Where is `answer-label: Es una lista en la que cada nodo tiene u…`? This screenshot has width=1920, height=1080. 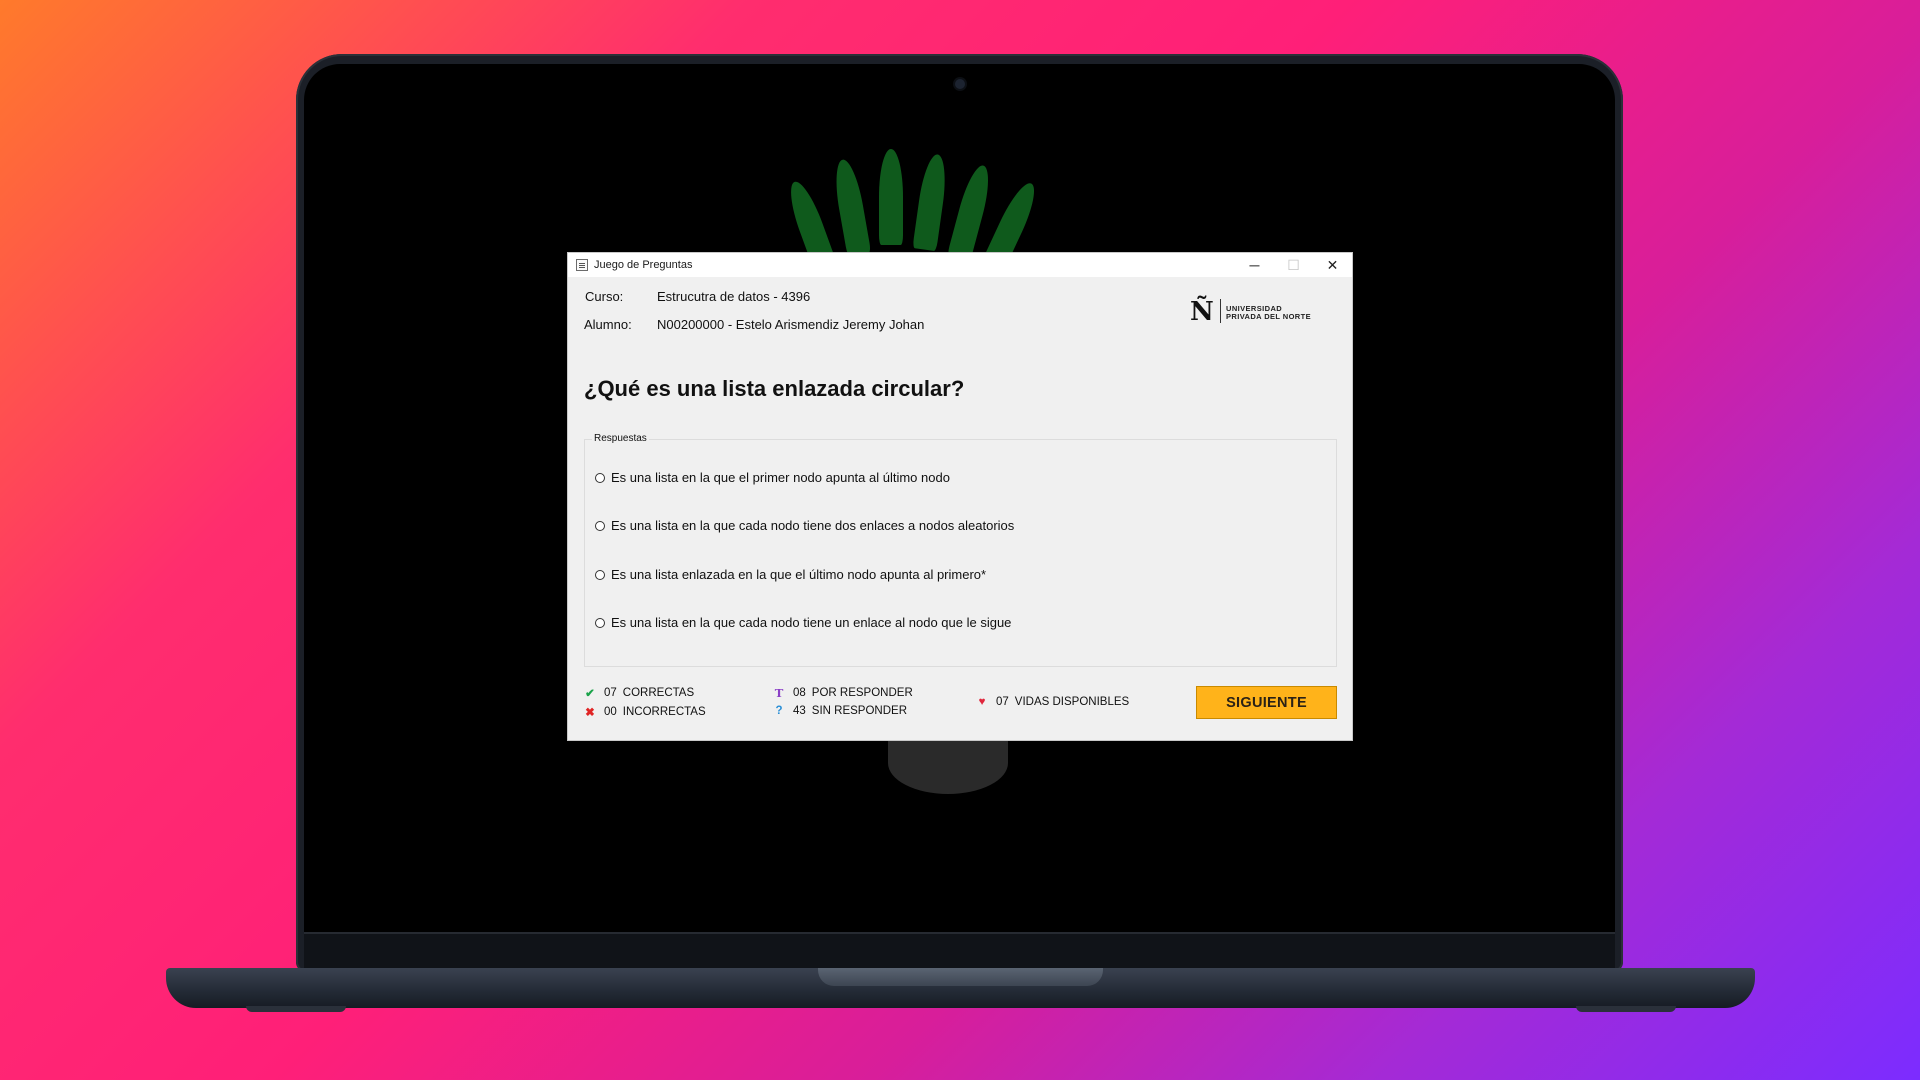 answer-label: Es una lista en la que cada nodo tiene u… is located at coordinates (811, 622).